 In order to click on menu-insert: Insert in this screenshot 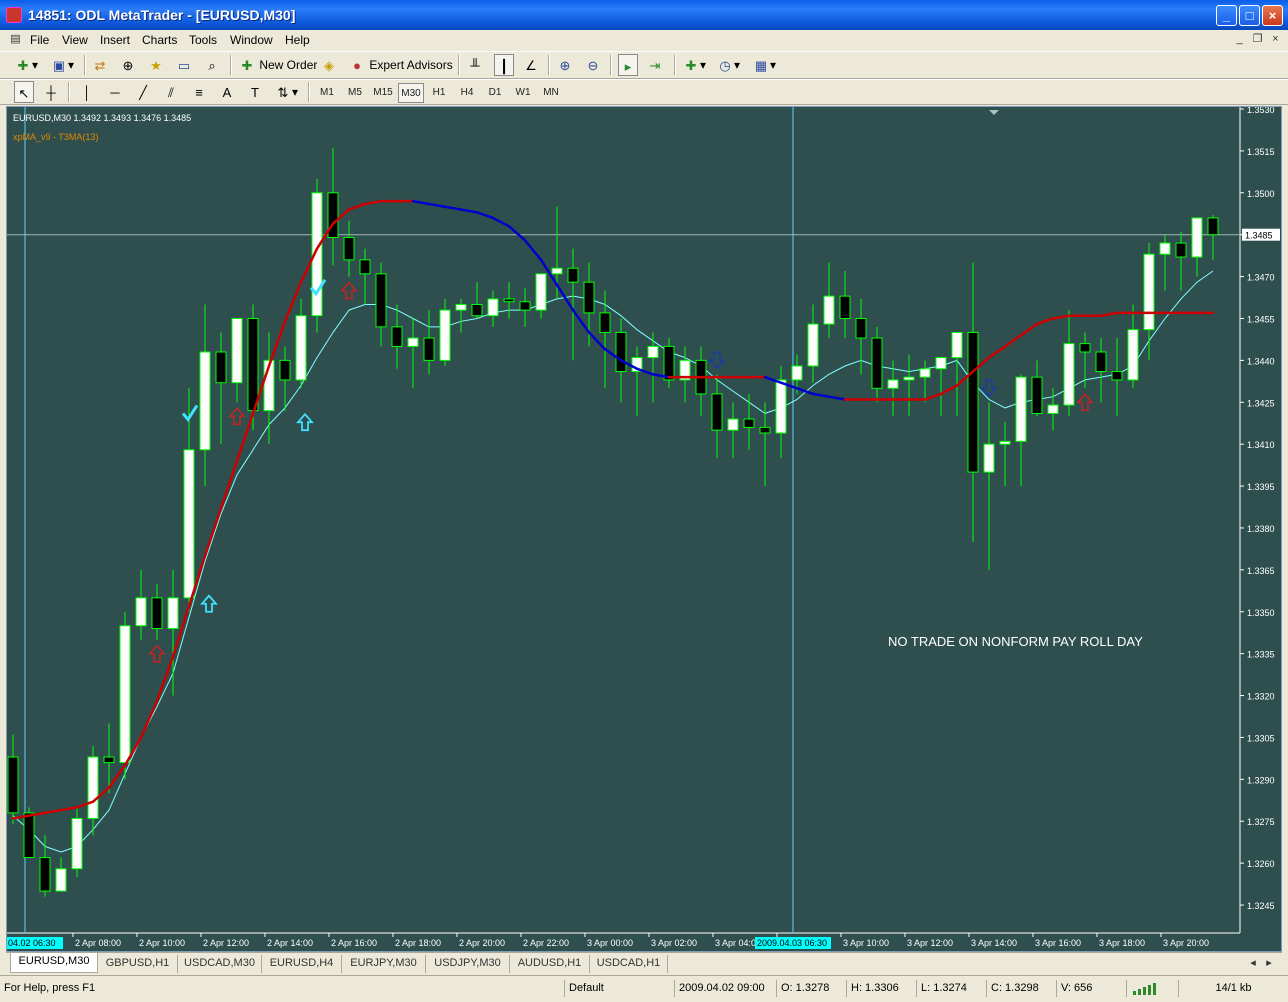, I will do `click(115, 40)`.